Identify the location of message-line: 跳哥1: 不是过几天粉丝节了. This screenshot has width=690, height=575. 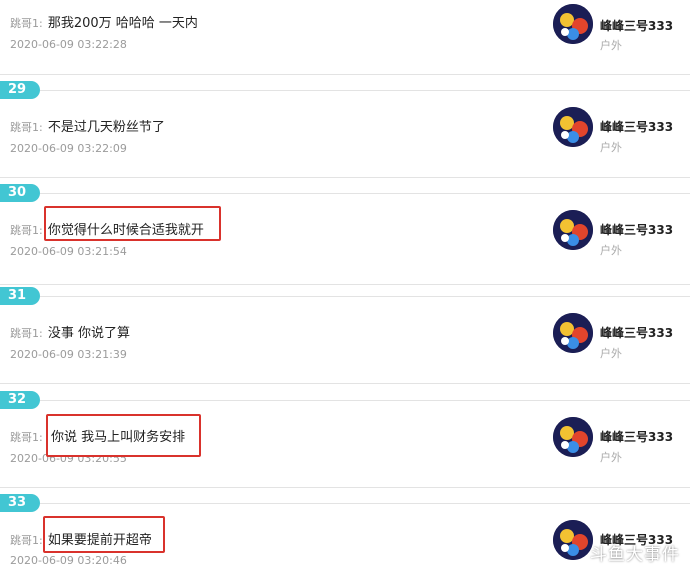
(87, 125).